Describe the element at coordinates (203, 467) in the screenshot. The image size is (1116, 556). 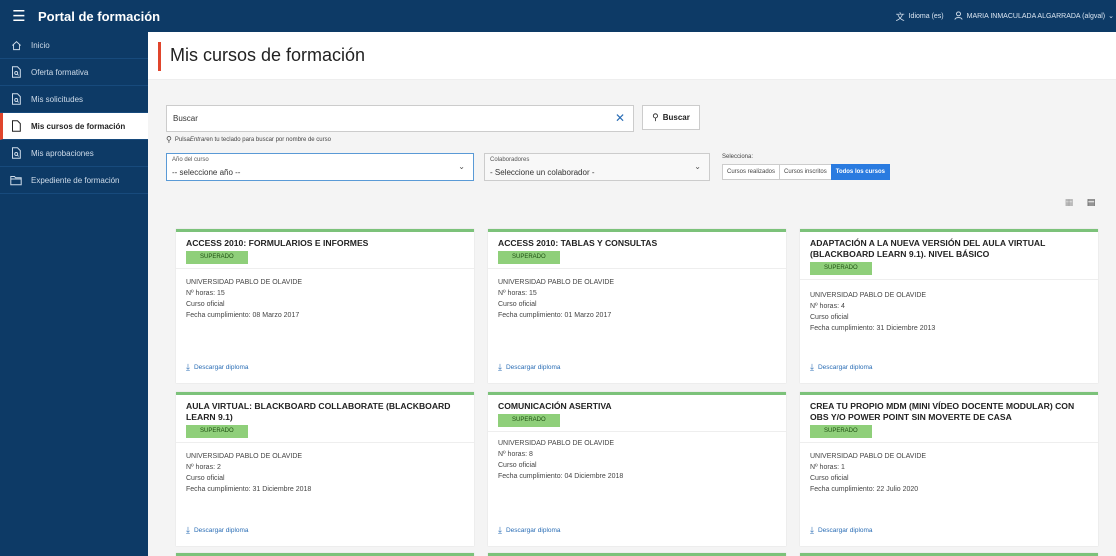
I see `course-hours: Nº horas: 2` at that location.